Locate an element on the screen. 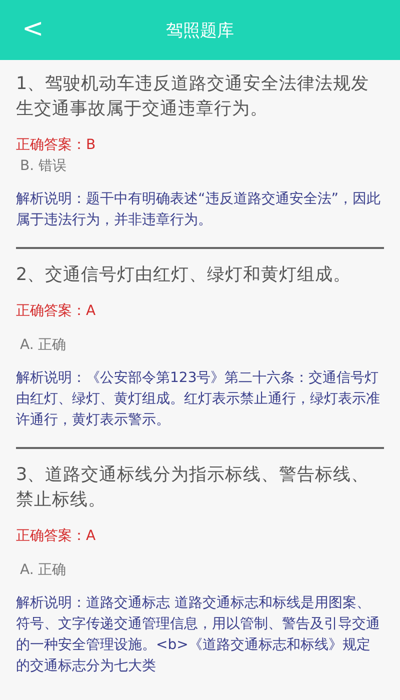 The height and width of the screenshot is (700, 400). question-text: 1、驾驶机动车违反道路交通安全法律法规发生交通事故属于交通违章行为。 is located at coordinates (193, 97).